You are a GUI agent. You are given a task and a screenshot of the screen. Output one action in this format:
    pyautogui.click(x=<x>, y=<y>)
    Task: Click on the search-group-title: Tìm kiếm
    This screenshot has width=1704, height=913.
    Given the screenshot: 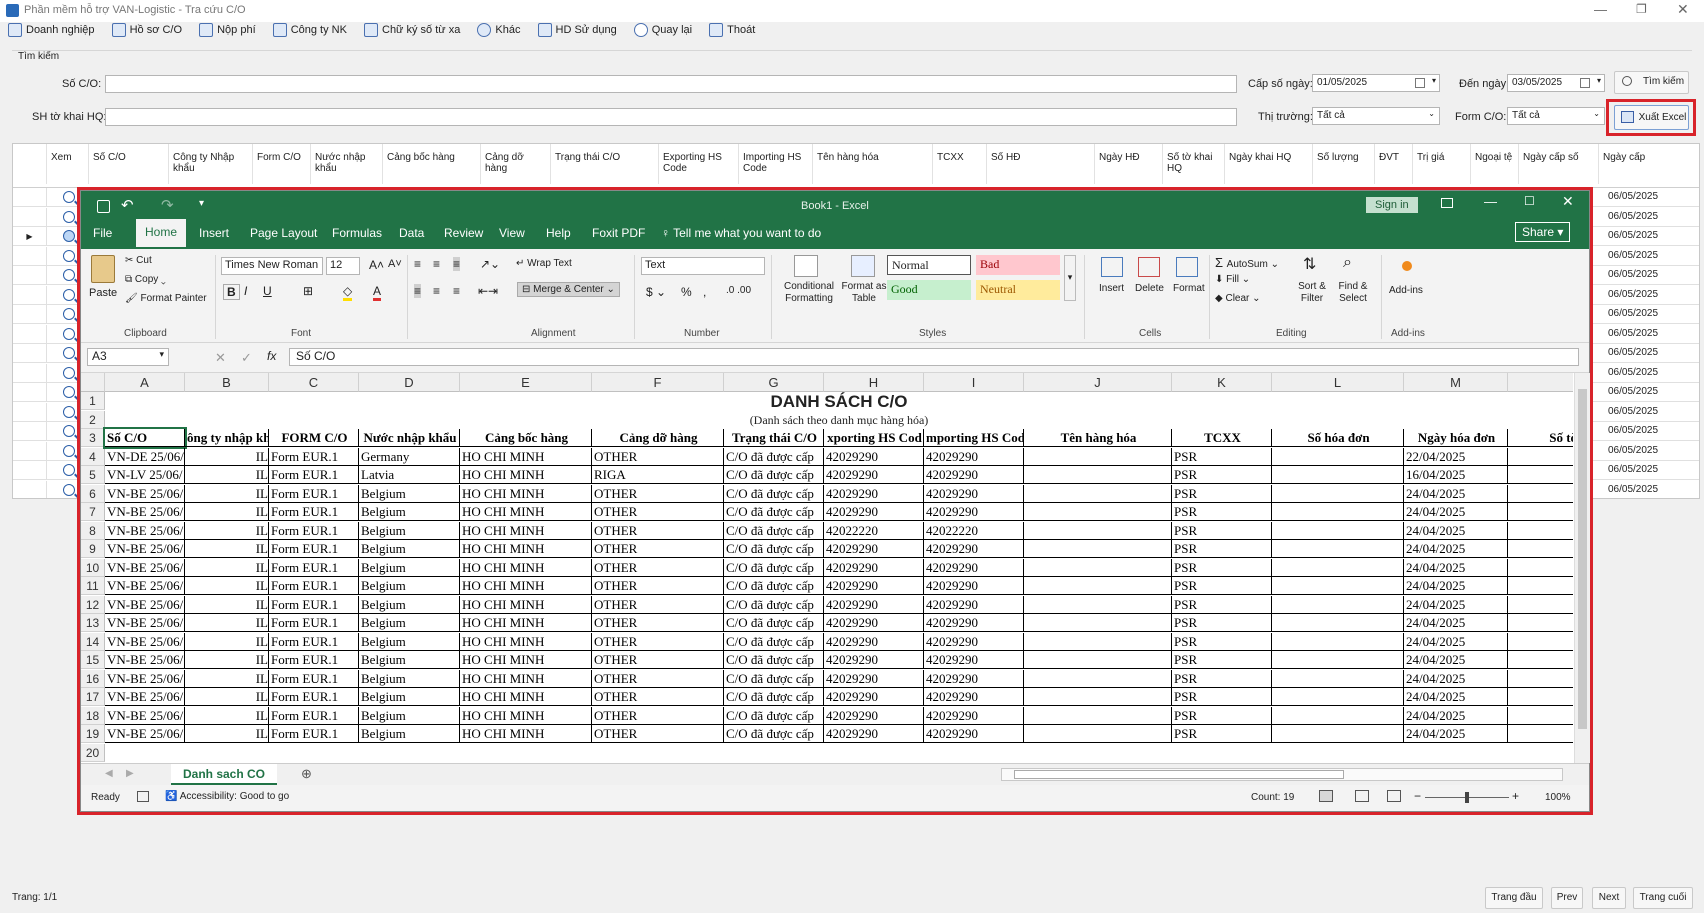 What is the action you would take?
    pyautogui.click(x=39, y=56)
    